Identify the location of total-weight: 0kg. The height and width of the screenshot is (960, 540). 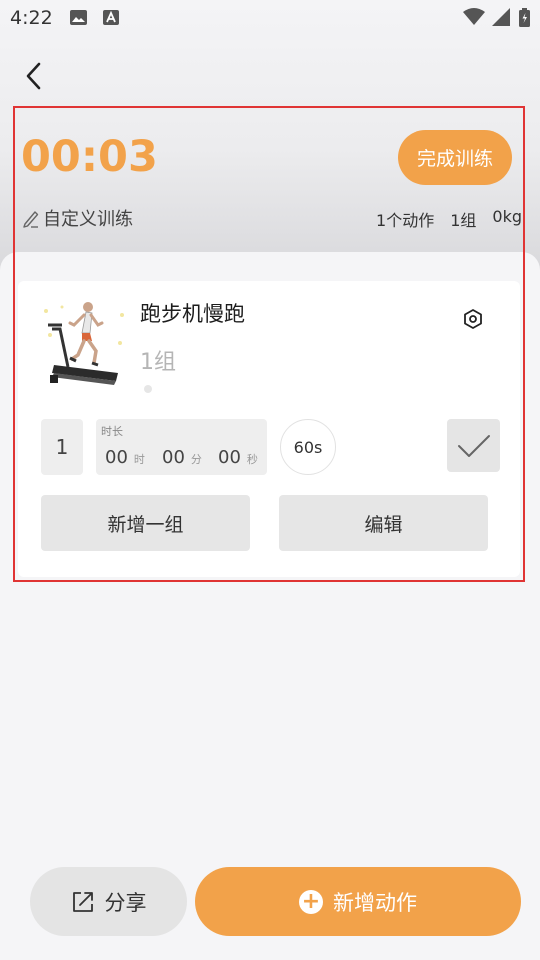
(507, 216).